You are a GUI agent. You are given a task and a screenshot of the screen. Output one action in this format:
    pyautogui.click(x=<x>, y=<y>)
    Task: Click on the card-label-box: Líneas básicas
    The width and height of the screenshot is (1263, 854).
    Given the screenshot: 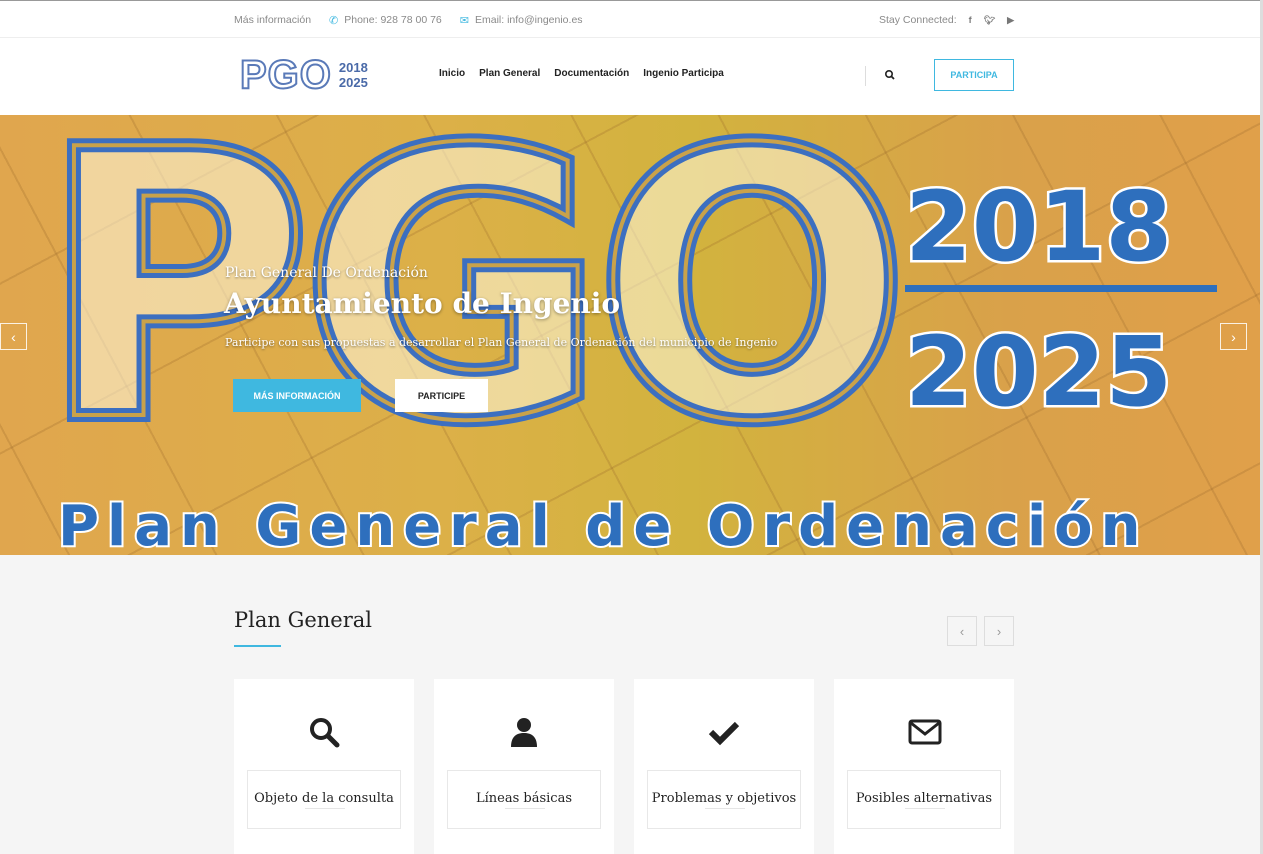 What is the action you would take?
    pyautogui.click(x=524, y=799)
    